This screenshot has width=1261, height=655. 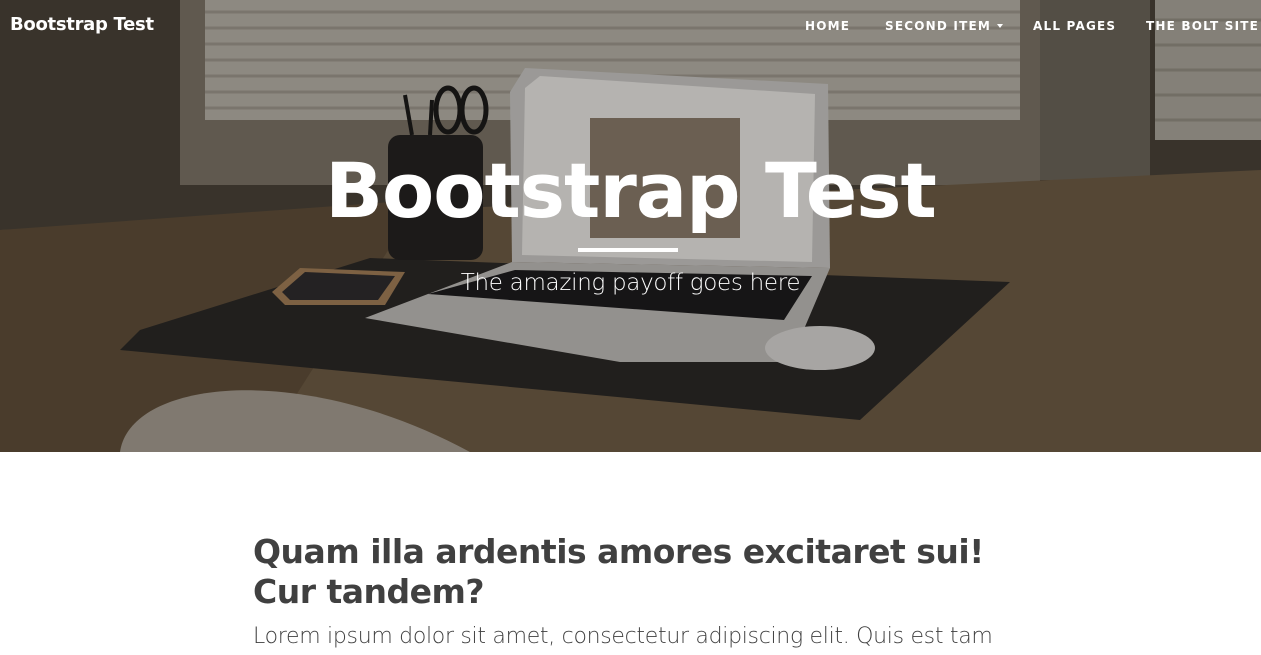 I want to click on nav-item-second-item: SECOND ITEM, so click(x=944, y=26).